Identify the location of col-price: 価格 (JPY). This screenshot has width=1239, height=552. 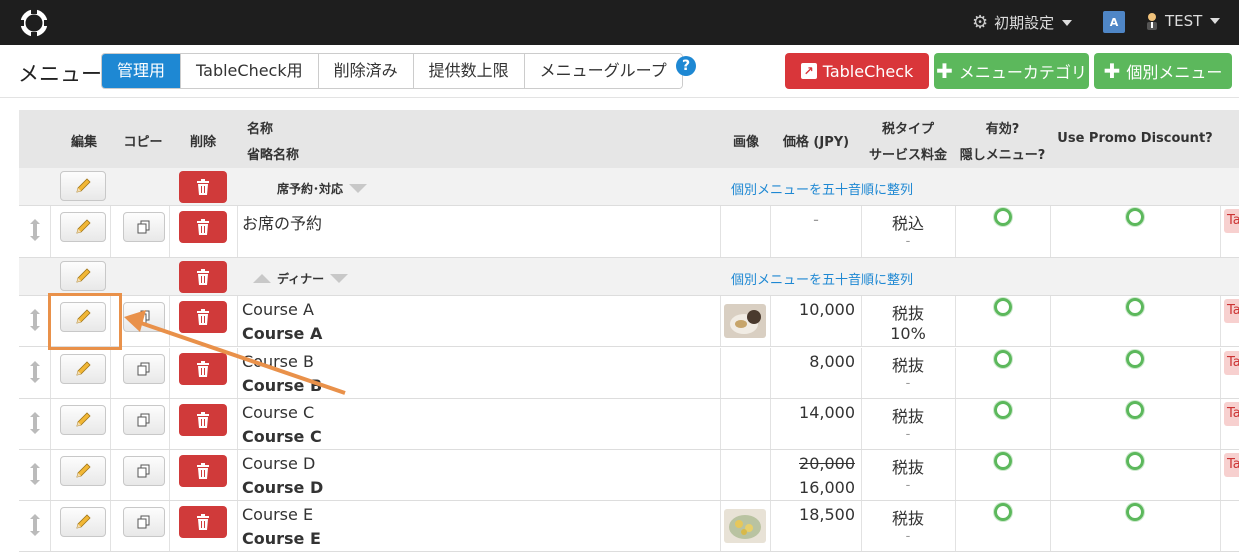
(816, 142).